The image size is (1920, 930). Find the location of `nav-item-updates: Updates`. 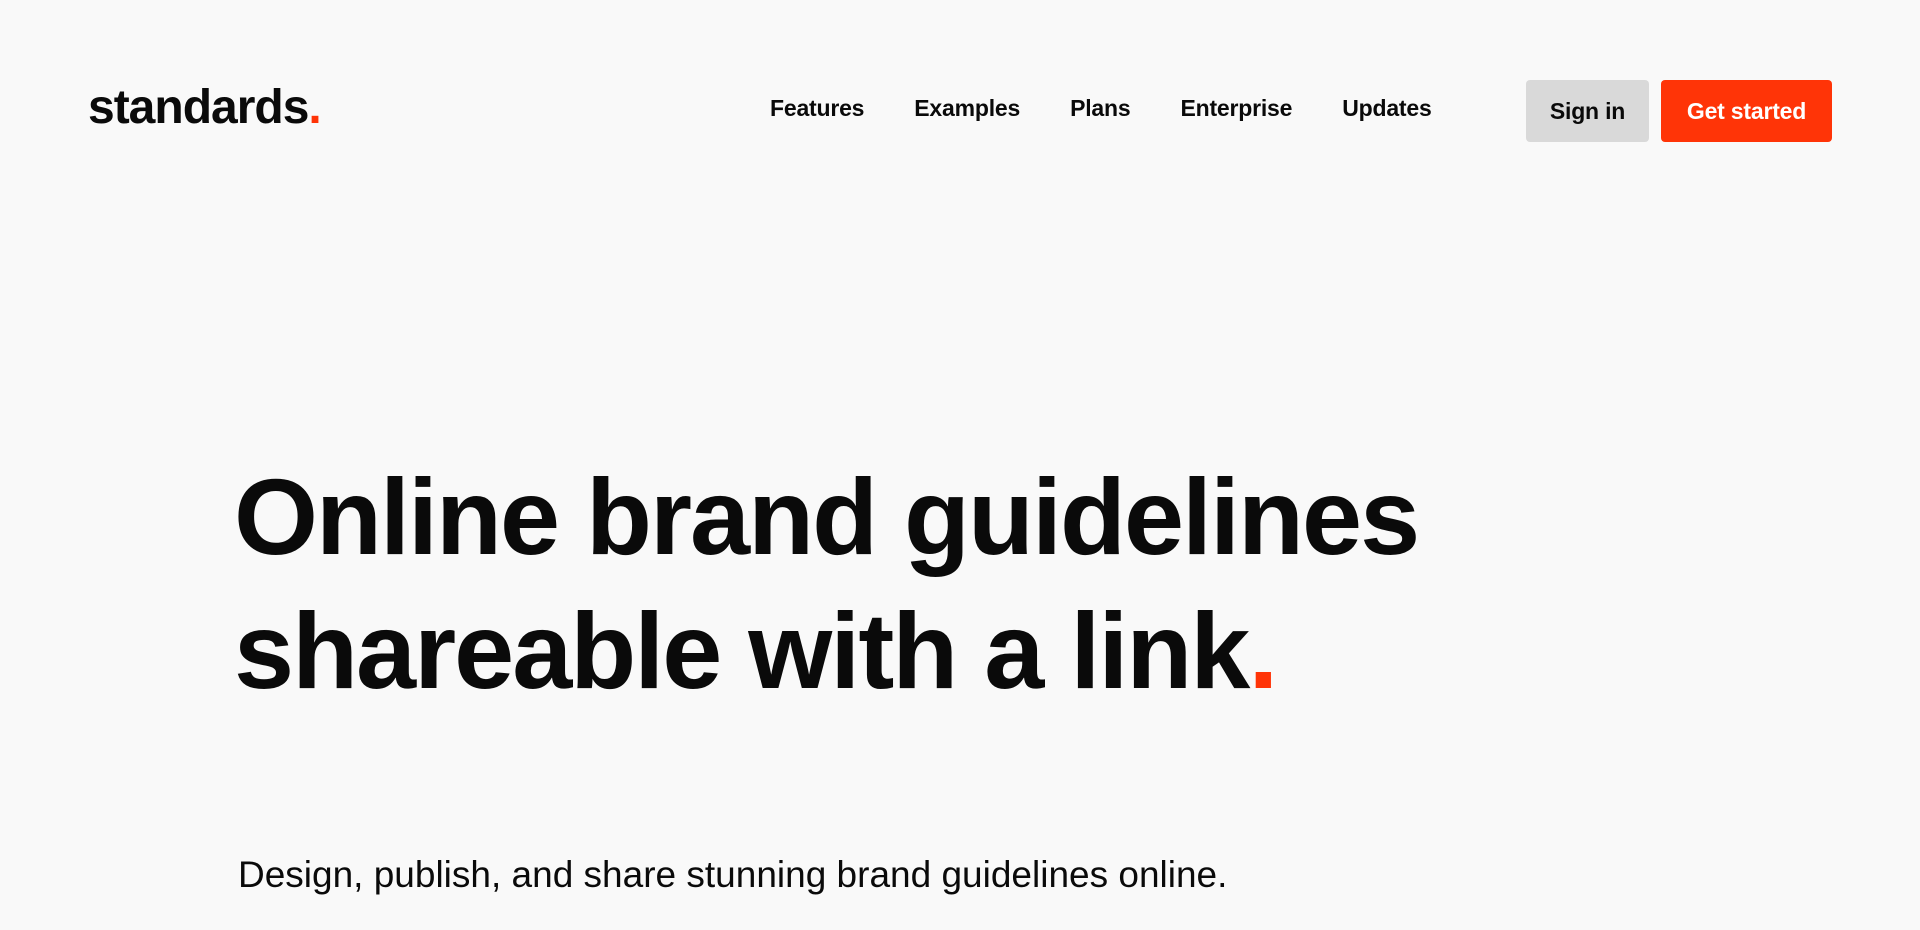

nav-item-updates: Updates is located at coordinates (1387, 108).